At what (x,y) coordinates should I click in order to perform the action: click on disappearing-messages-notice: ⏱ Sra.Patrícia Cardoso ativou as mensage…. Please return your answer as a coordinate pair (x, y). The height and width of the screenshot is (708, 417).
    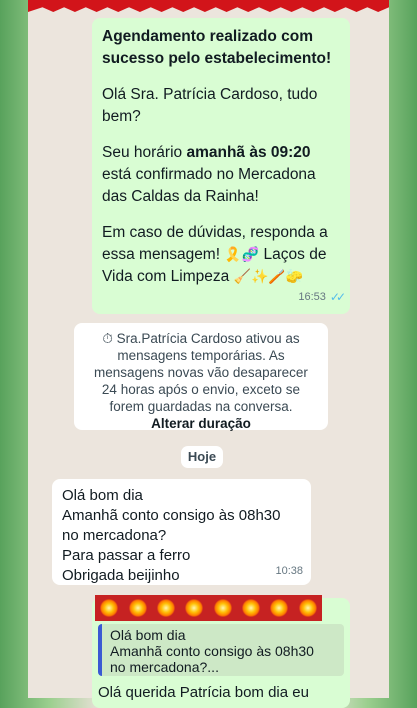
    Looking at the image, I should click on (201, 377).